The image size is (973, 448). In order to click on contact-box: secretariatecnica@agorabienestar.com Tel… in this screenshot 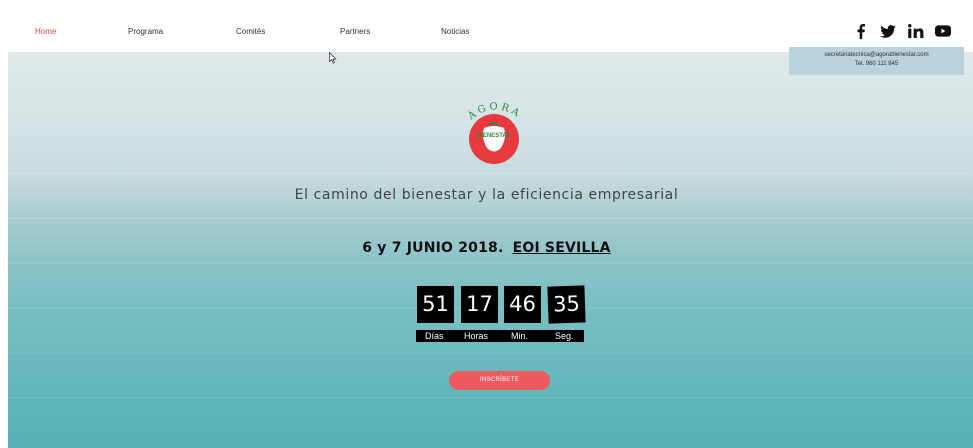, I will do `click(876, 61)`.